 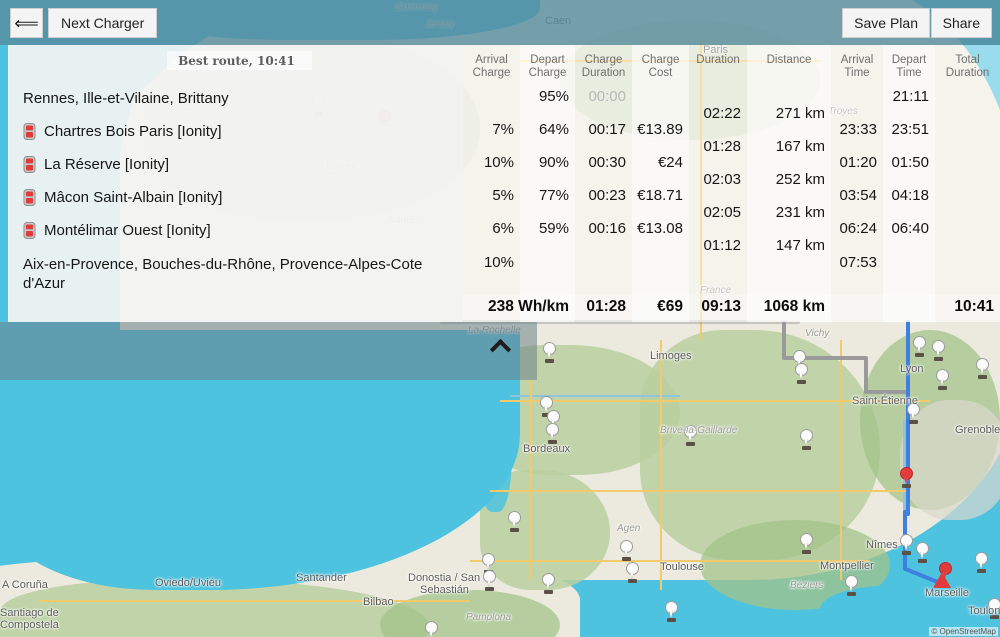 What do you see at coordinates (607, 228) in the screenshot?
I see `cell-charge-duration: 00:16` at bounding box center [607, 228].